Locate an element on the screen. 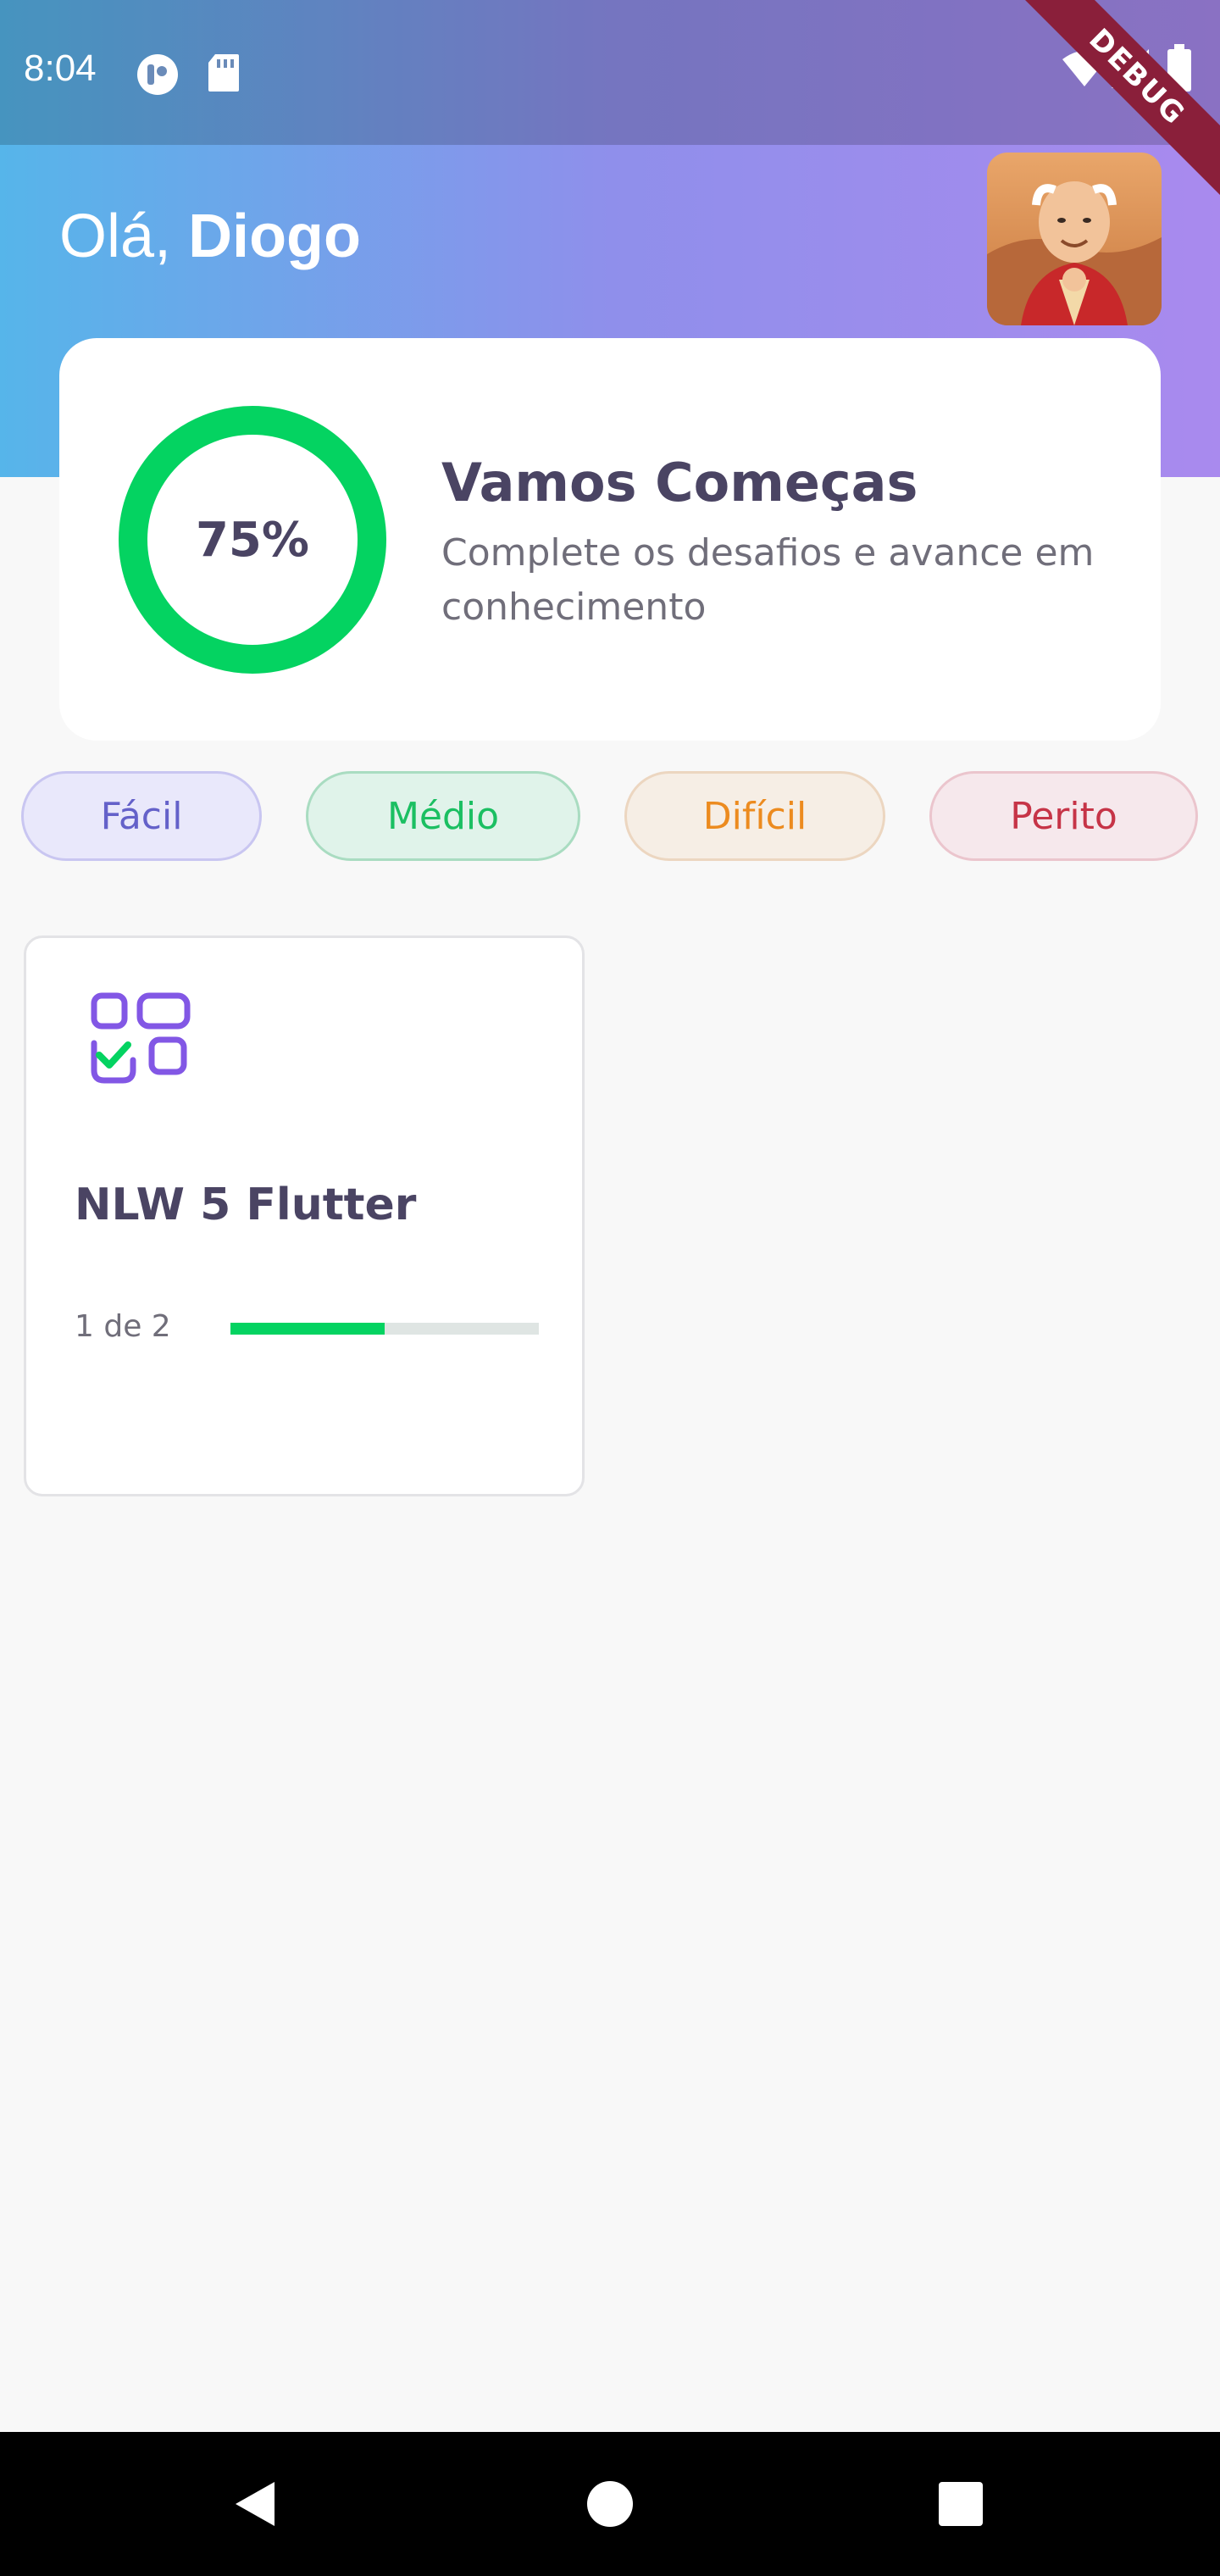 This screenshot has width=1220, height=2576. level-chip-medio: Médio is located at coordinates (443, 816).